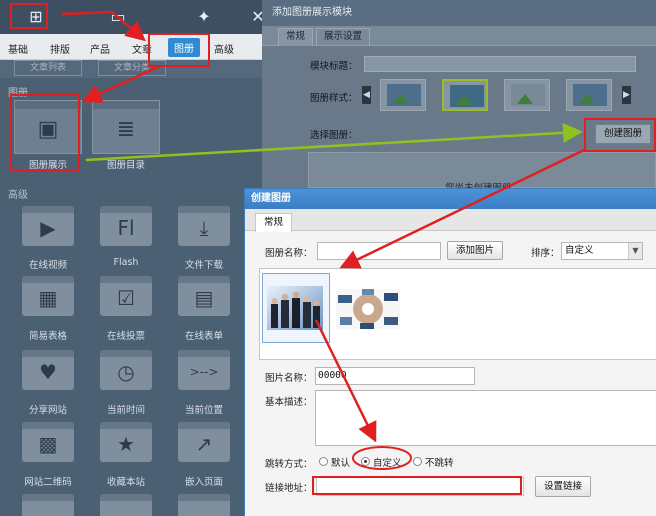  What do you see at coordinates (450, 220) in the screenshot?
I see `dialog-tabs: 常规` at bounding box center [450, 220].